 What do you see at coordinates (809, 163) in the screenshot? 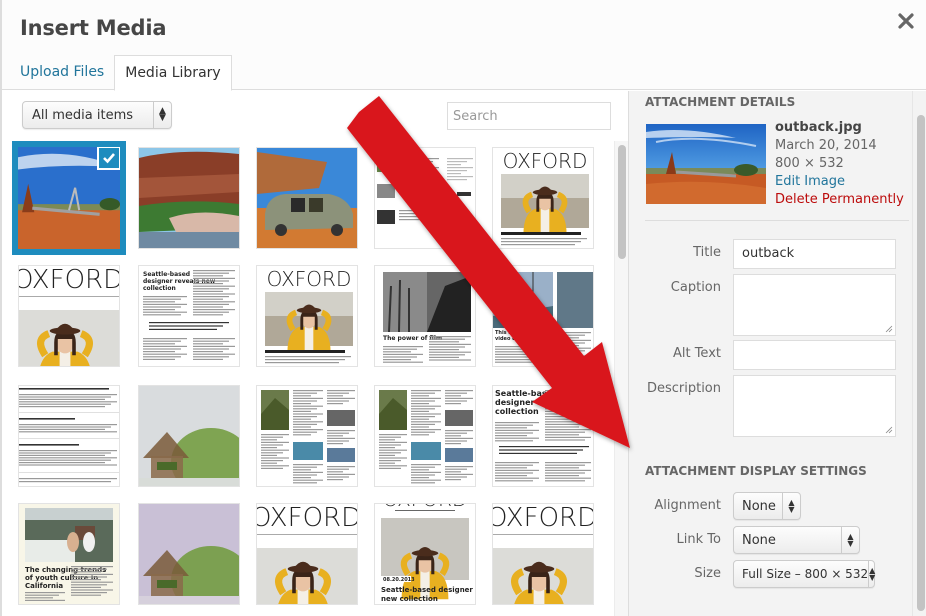
I see `attachment-dimensions: 800 × 532` at bounding box center [809, 163].